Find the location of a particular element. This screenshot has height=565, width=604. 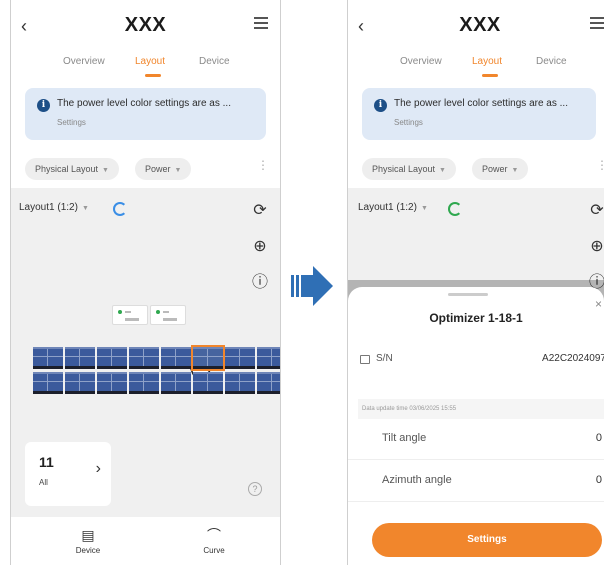

serial-number-row: S/N A22C2024097 is located at coordinates (482, 364).